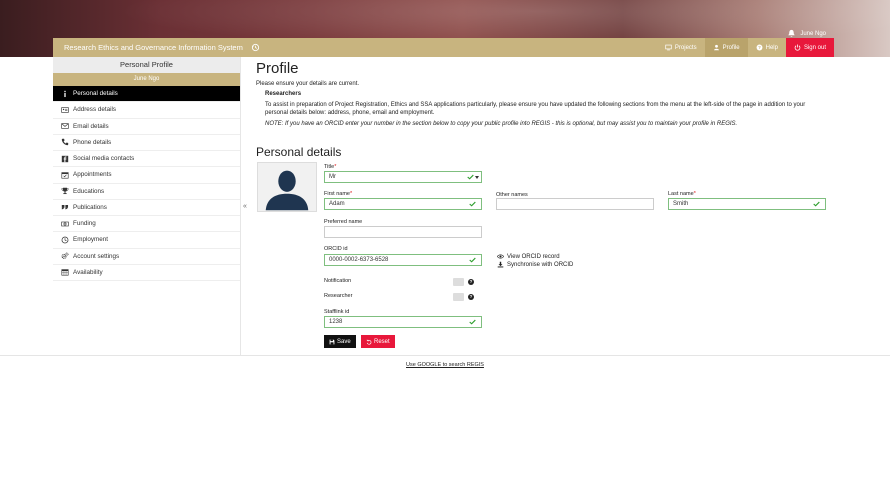  I want to click on nav-sign-out: Sign out, so click(809, 47).